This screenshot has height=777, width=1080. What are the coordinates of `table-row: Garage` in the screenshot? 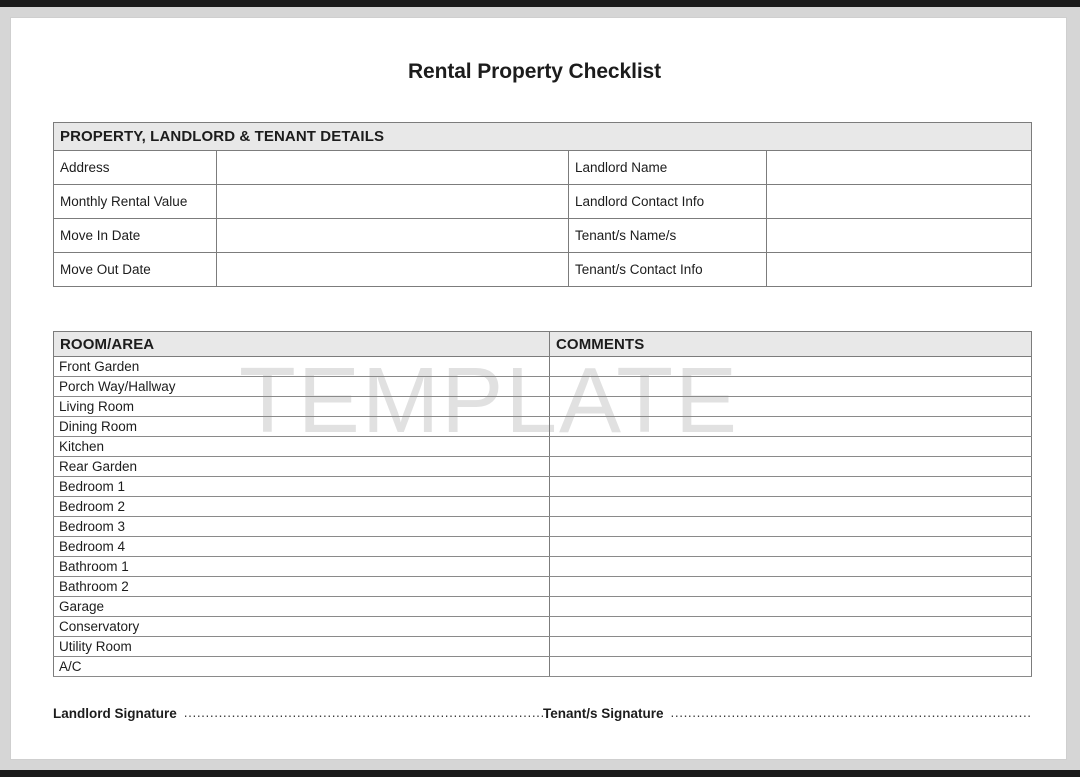 It's located at (542, 606).